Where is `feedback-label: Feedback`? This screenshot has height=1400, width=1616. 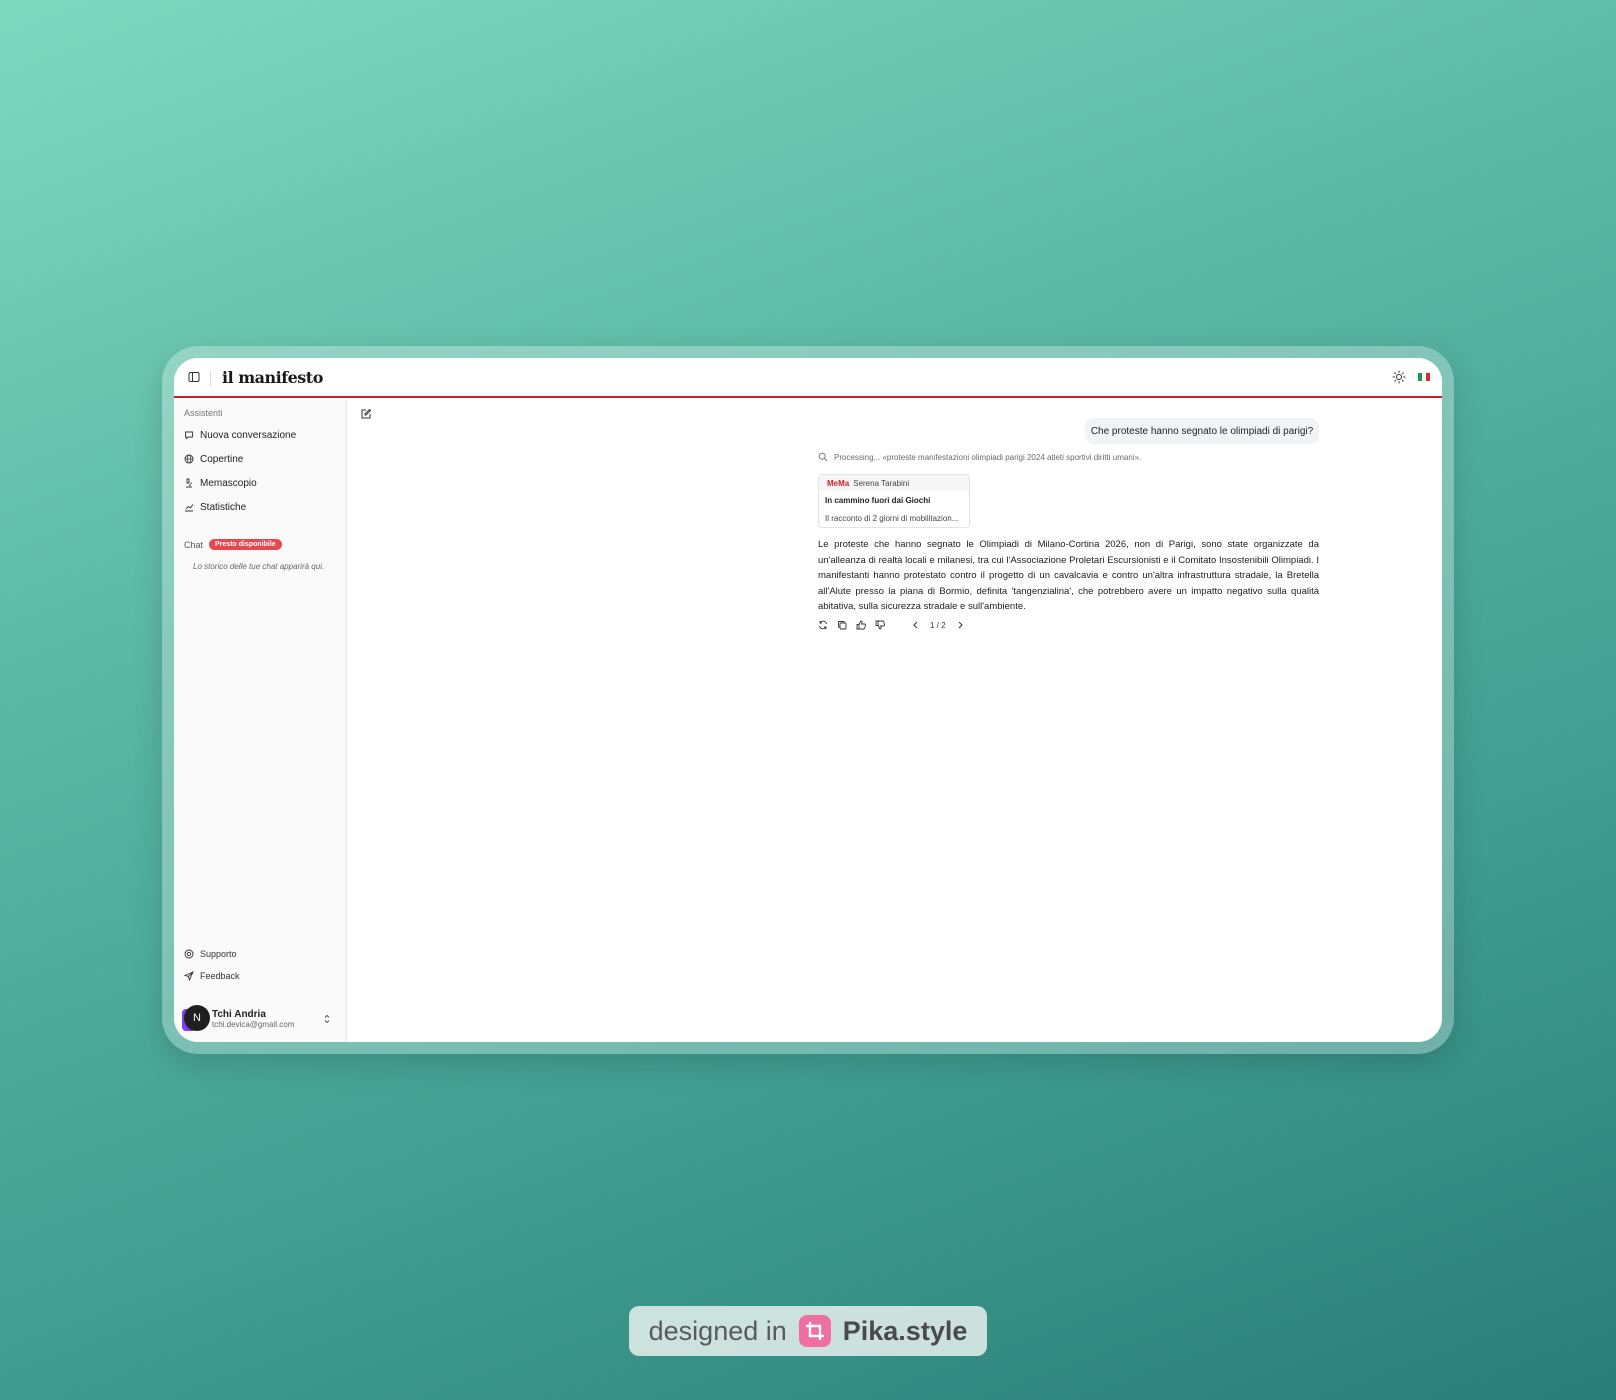 feedback-label: Feedback is located at coordinates (220, 976).